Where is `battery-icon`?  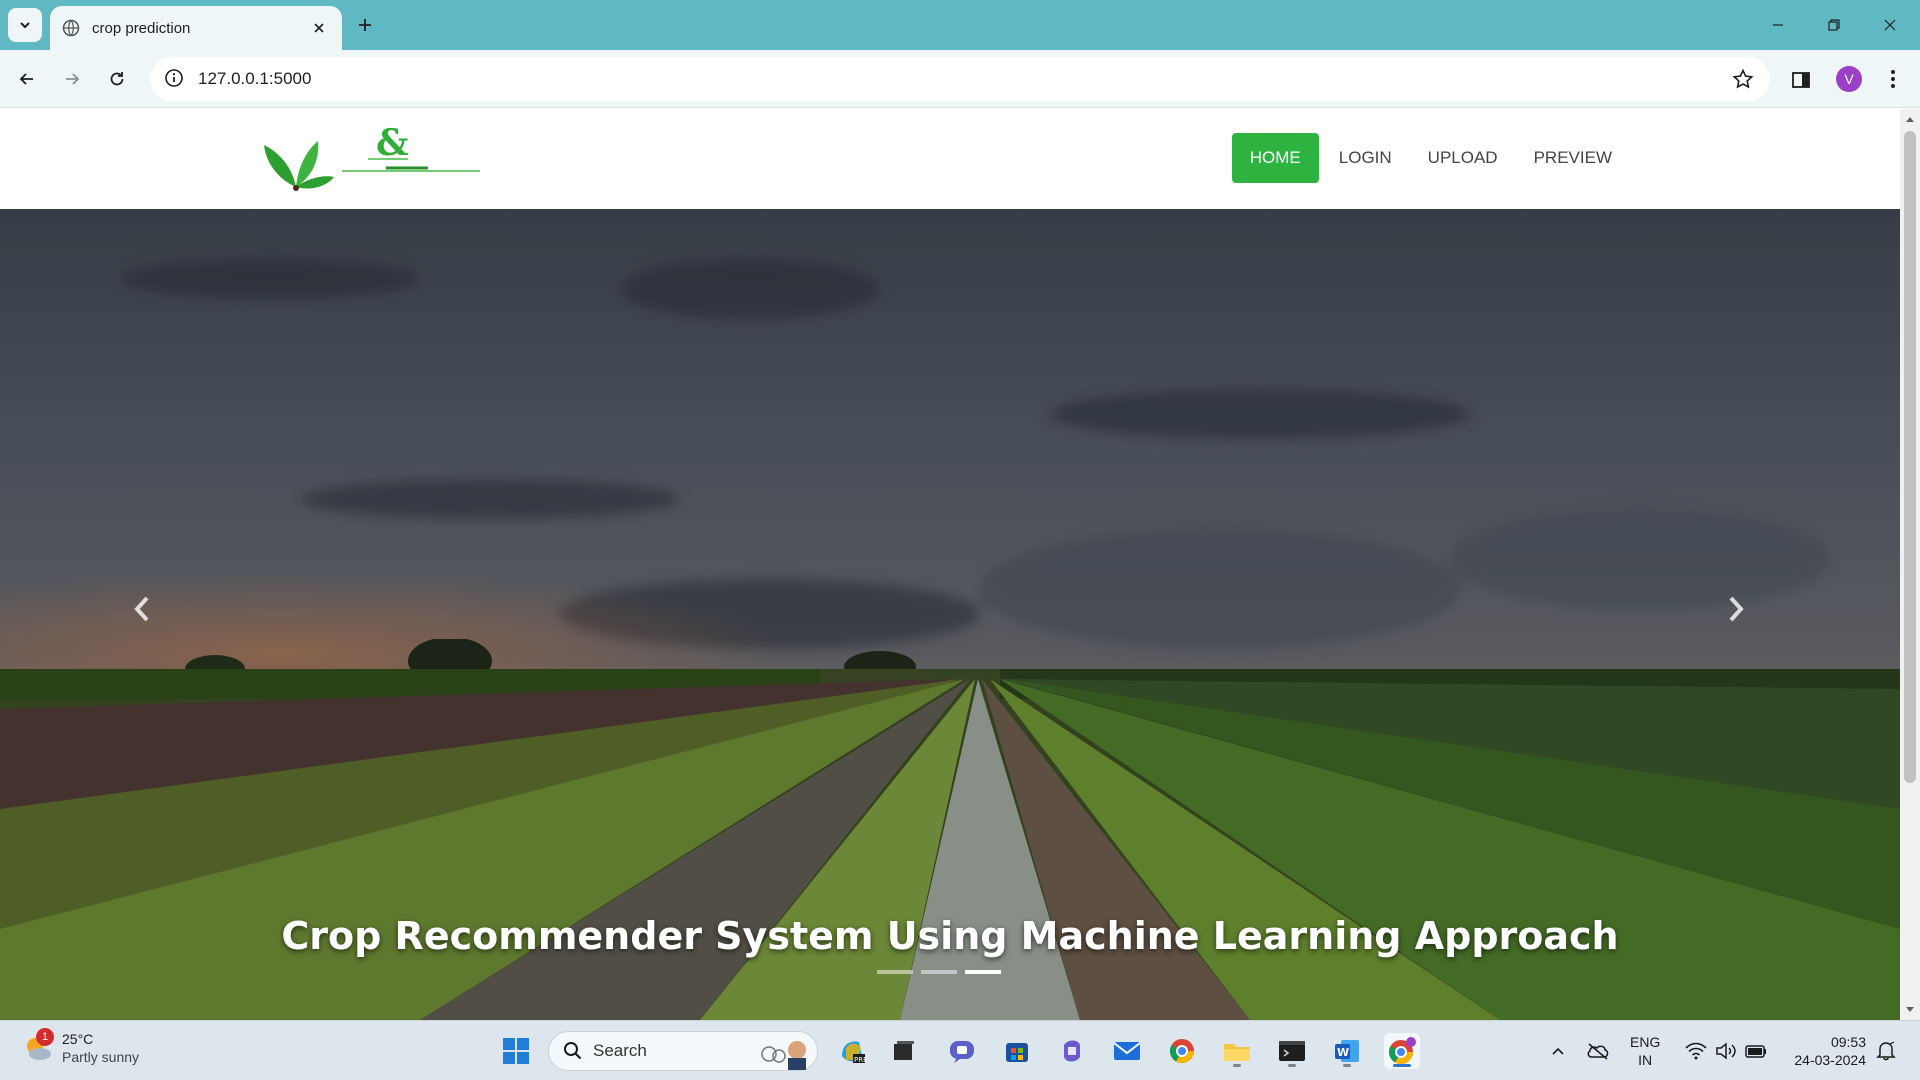
battery-icon is located at coordinates (1756, 1051).